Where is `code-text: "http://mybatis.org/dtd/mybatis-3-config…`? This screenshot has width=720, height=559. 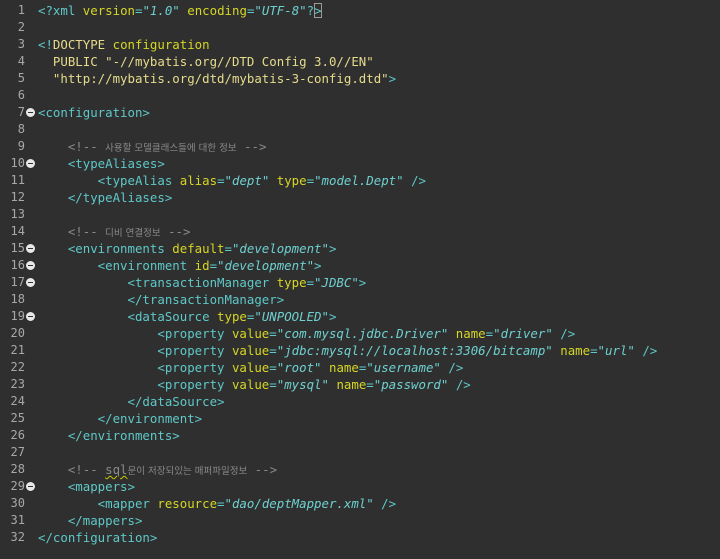
code-text: "http://mybatis.org/dtd/mybatis-3-config… is located at coordinates (217, 78).